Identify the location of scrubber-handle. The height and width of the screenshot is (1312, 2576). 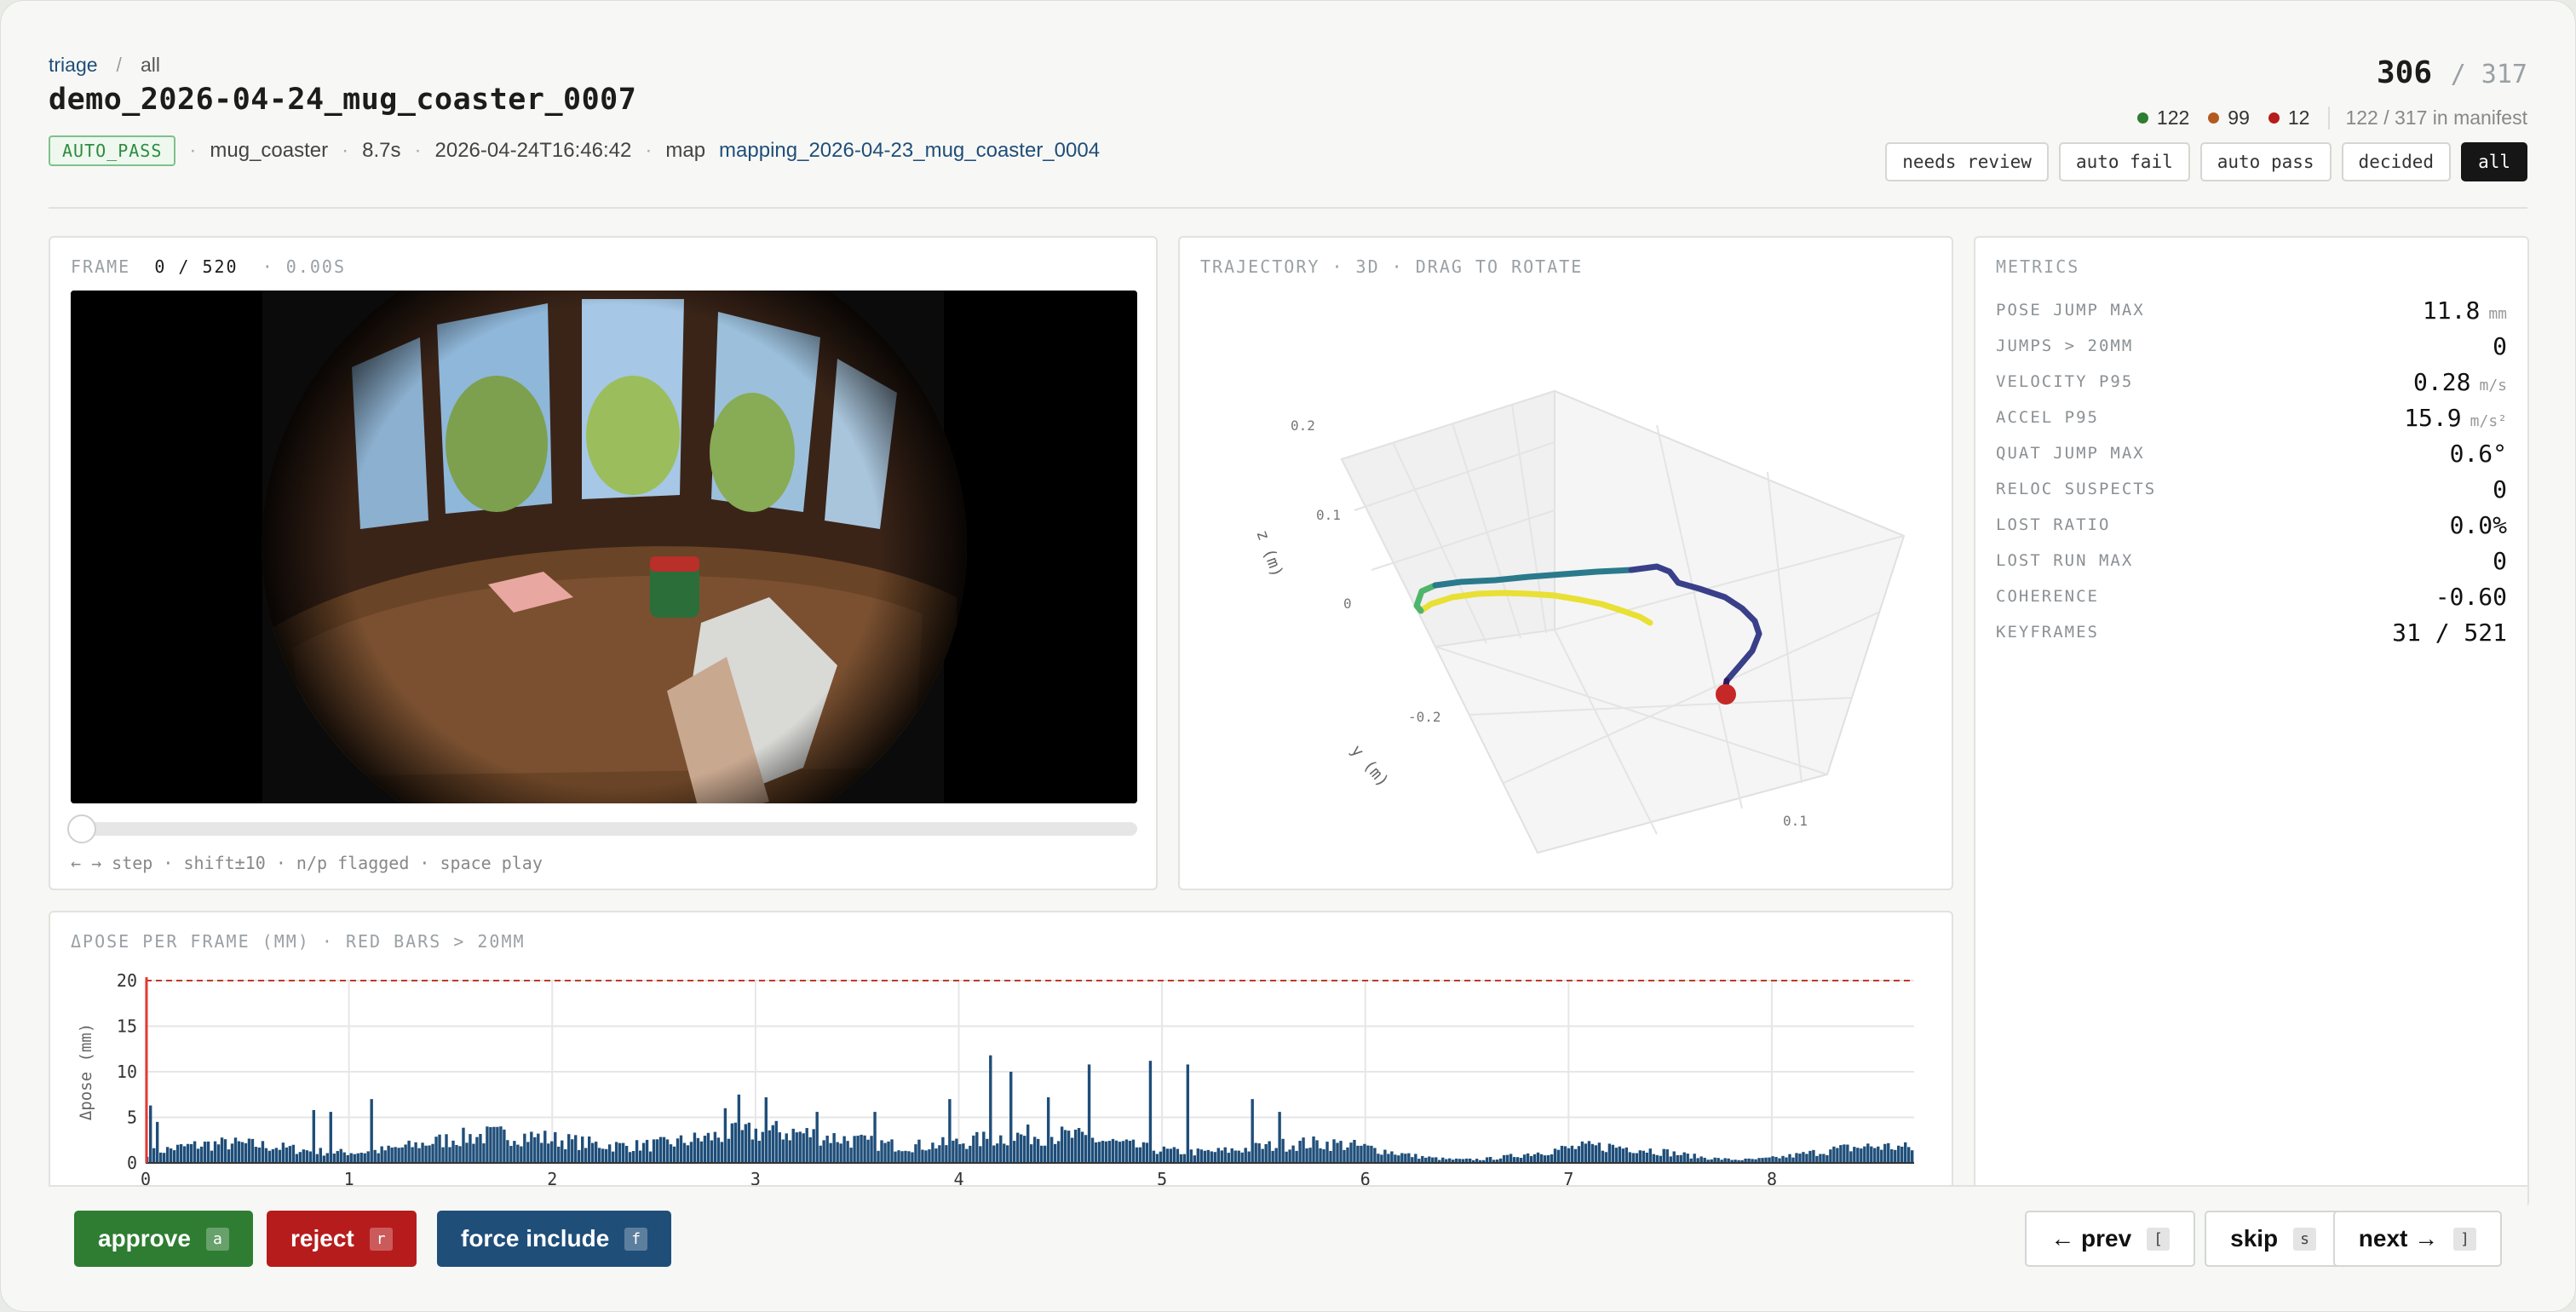
(81, 828).